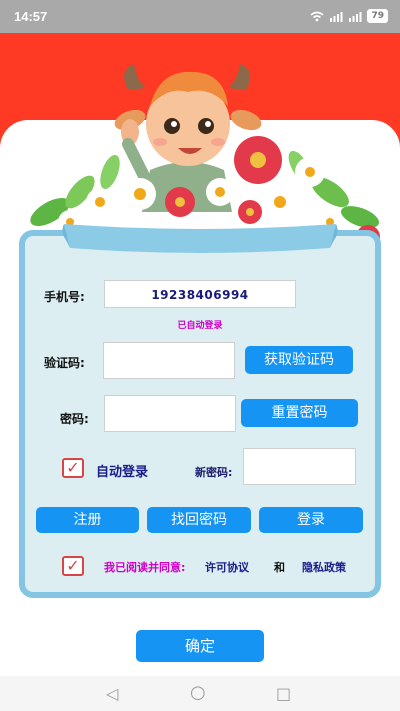 The image size is (400, 711). Describe the element at coordinates (200, 16) in the screenshot. I see `status-bar: 14:57 79` at that location.